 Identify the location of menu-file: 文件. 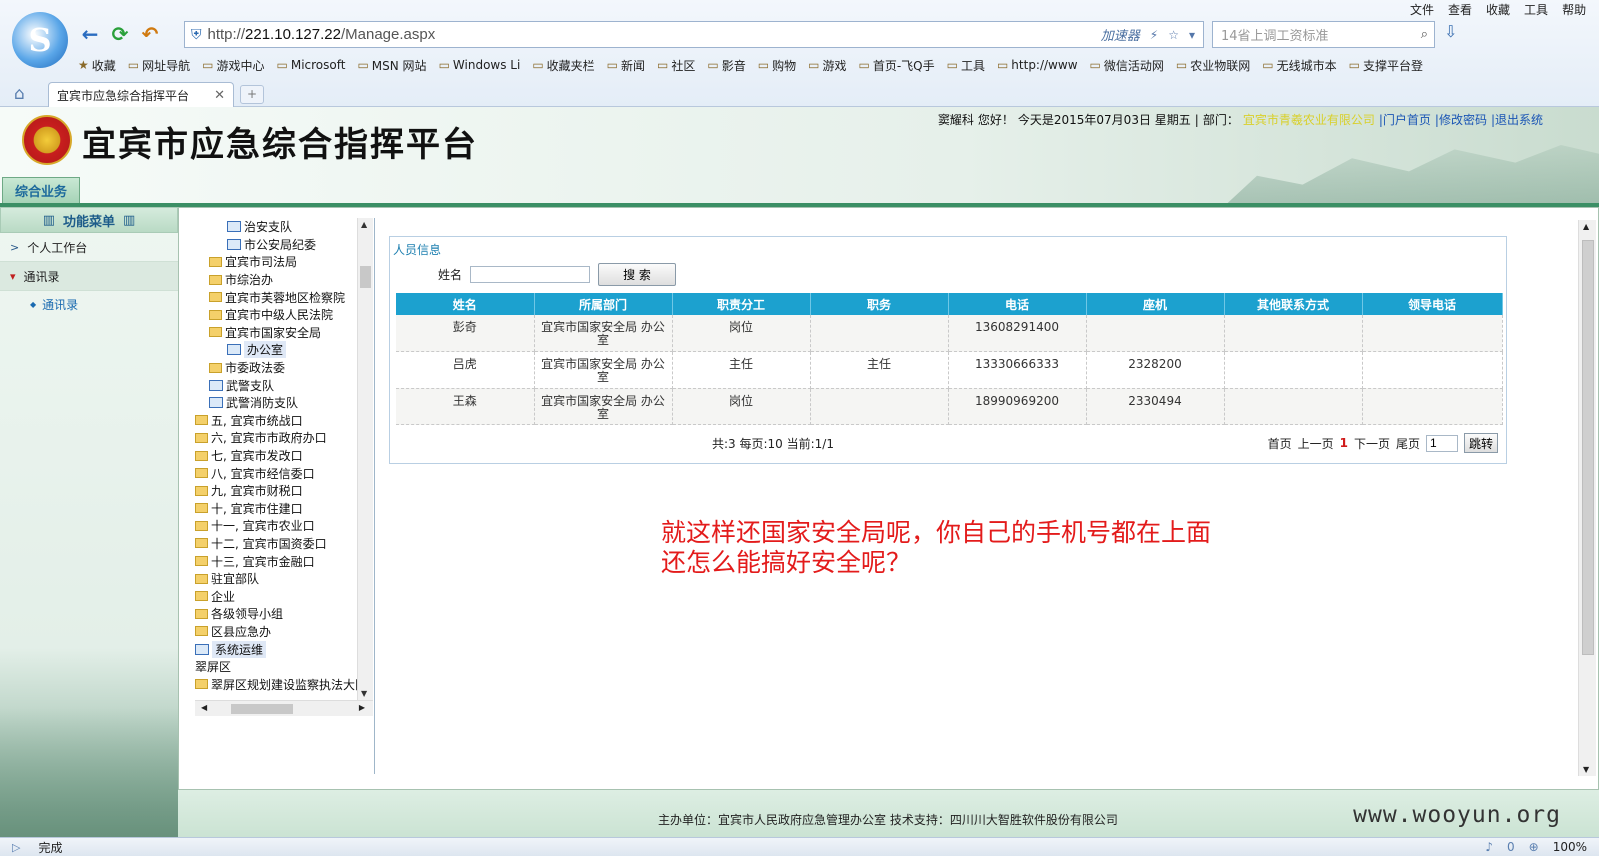
(1422, 9).